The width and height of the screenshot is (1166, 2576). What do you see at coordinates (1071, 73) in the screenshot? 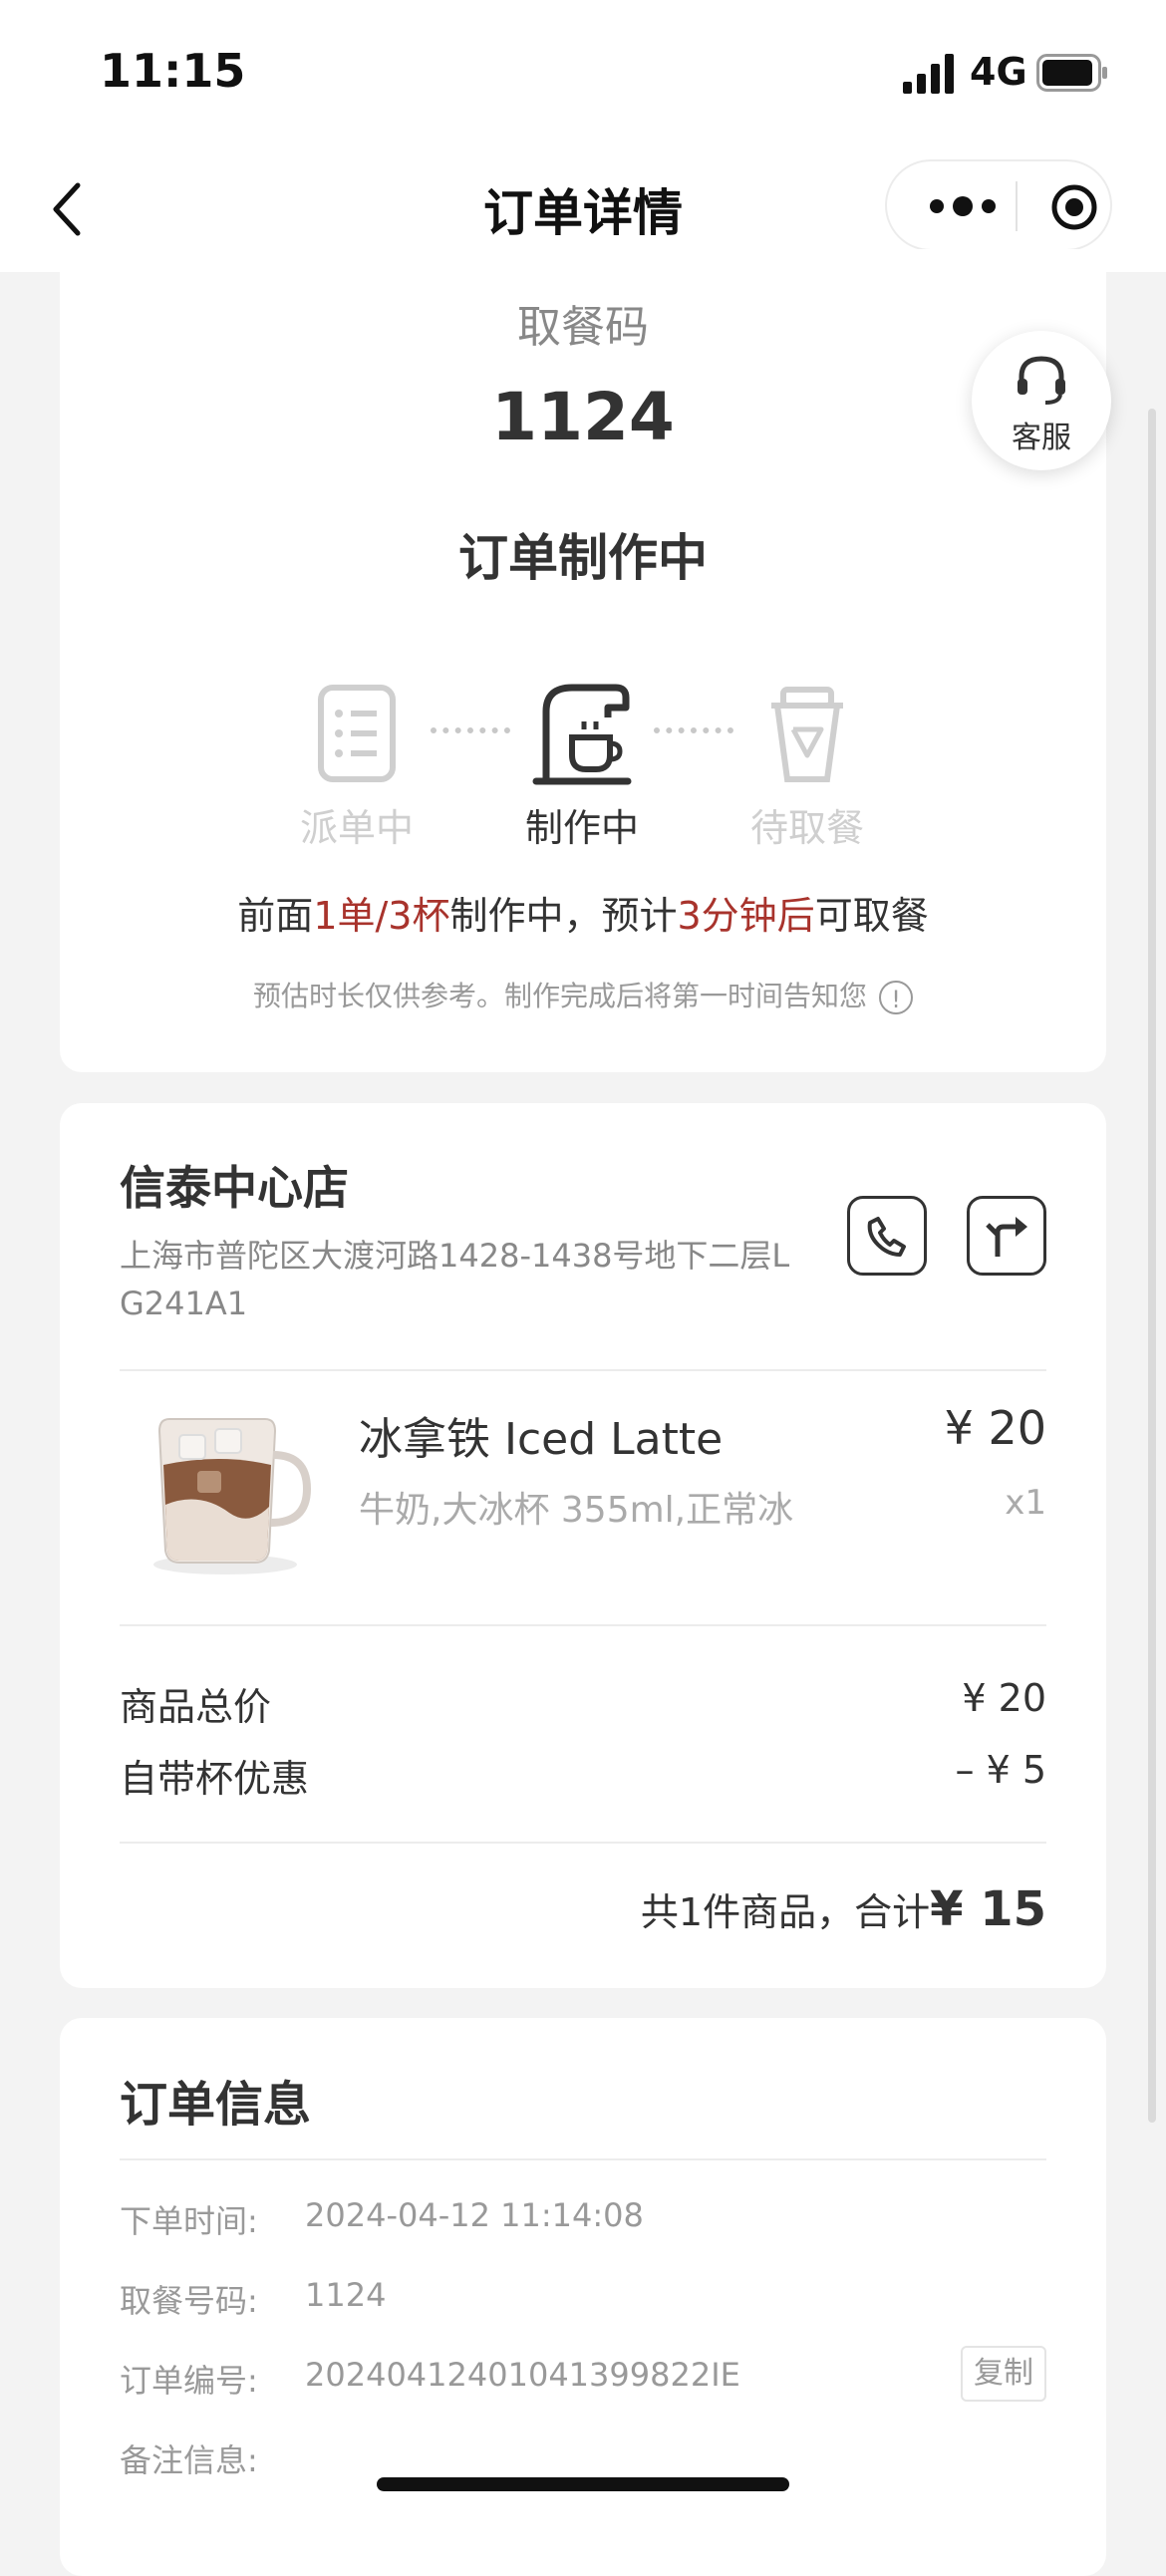
I see `battery-icon` at bounding box center [1071, 73].